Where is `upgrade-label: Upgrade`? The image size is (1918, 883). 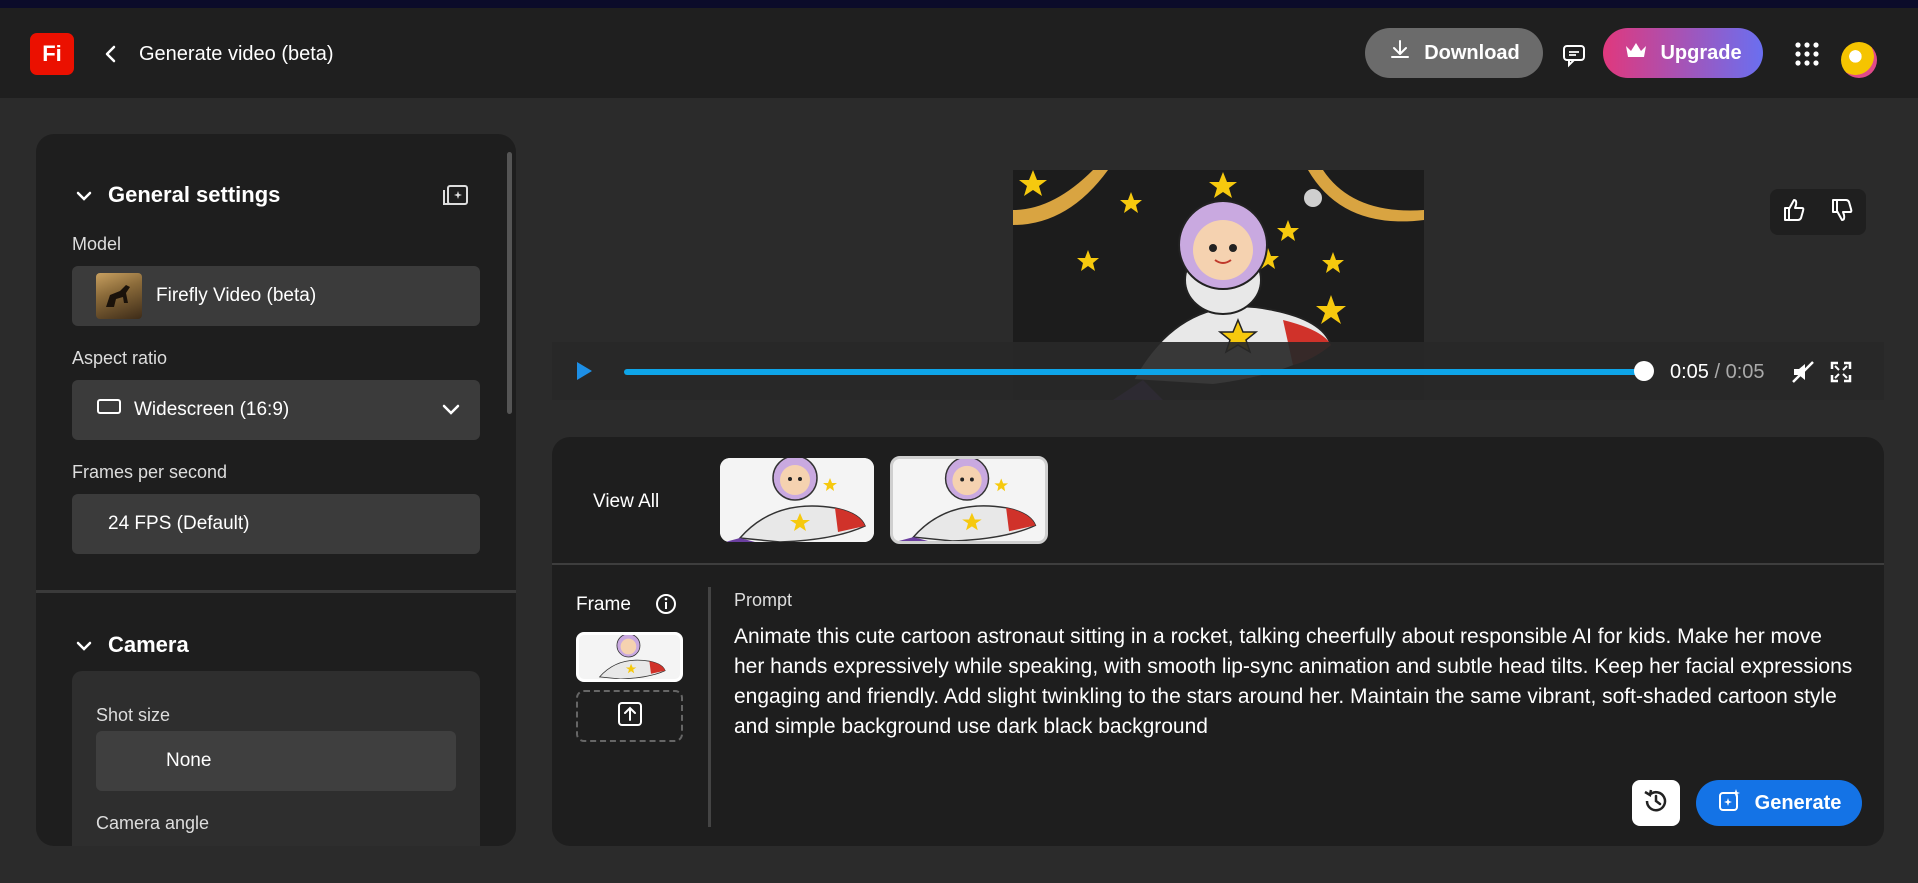
upgrade-label: Upgrade is located at coordinates (1701, 52).